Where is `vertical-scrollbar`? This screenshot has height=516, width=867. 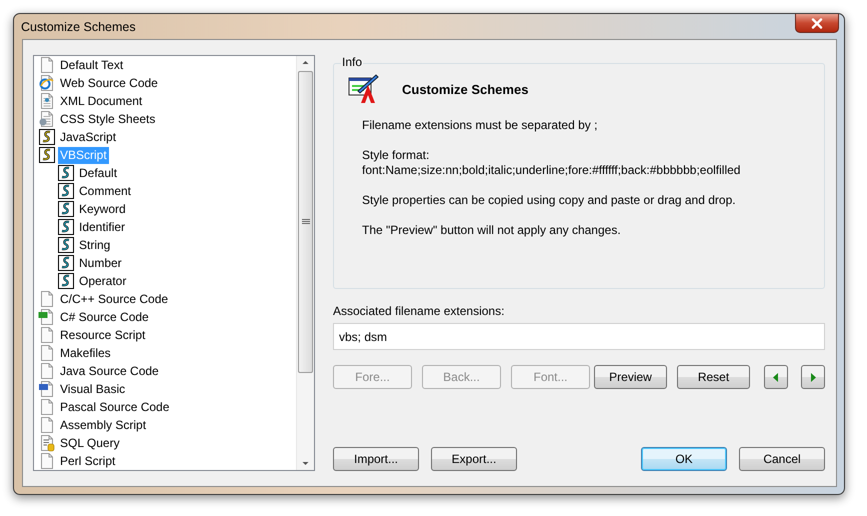 vertical-scrollbar is located at coordinates (305, 263).